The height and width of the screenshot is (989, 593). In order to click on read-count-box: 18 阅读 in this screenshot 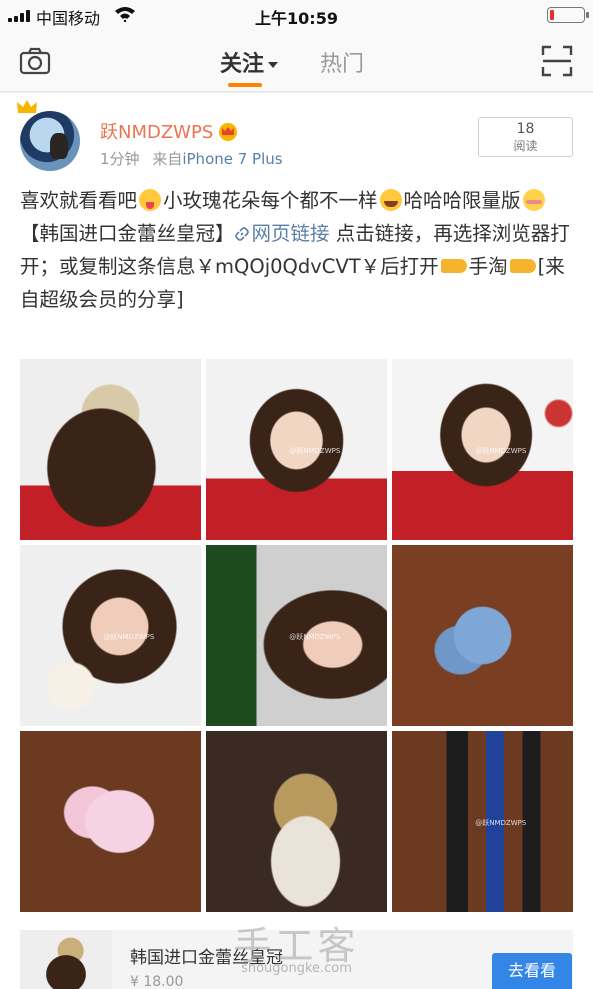, I will do `click(525, 137)`.